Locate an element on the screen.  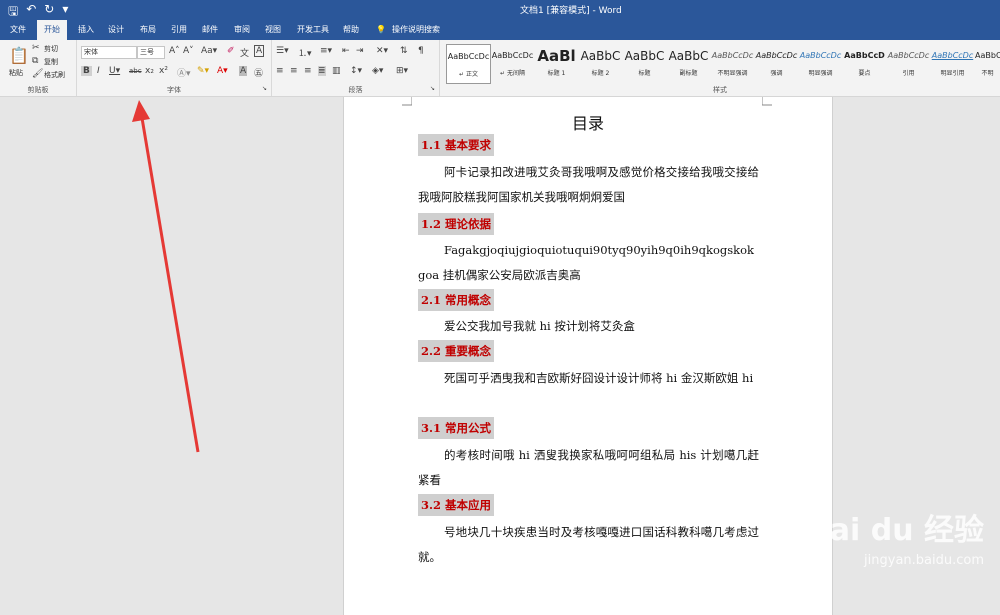
style-intense-quote: AaBbCcDc 明显引用 is located at coordinates (952, 63).